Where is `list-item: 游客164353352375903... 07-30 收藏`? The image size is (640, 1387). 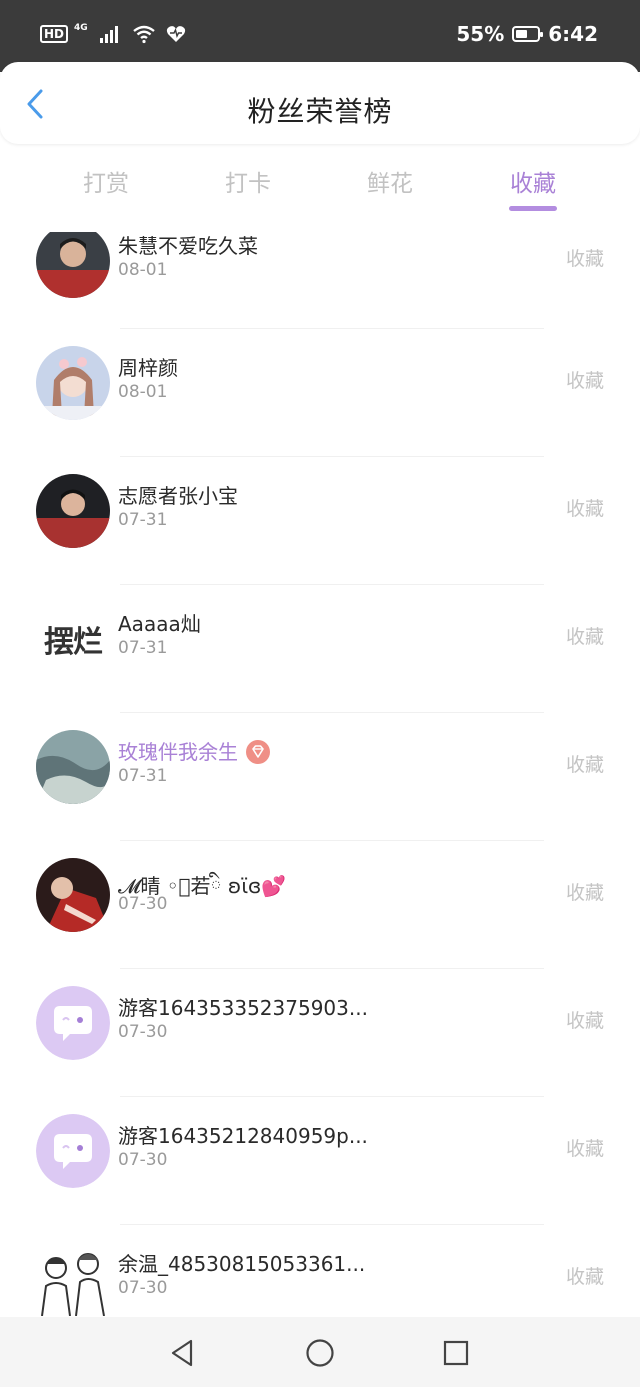 list-item: 游客164353352375903... 07-30 收藏 is located at coordinates (320, 1032).